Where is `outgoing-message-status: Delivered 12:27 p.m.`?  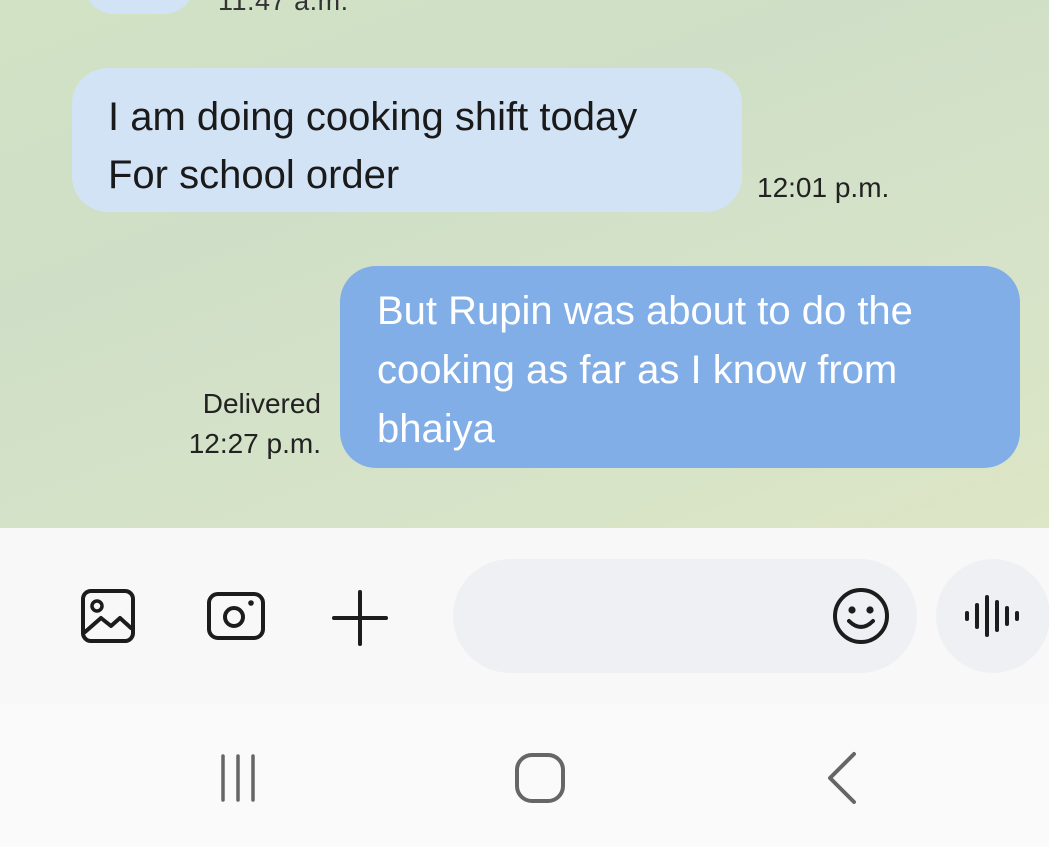
outgoing-message-status: Delivered 12:27 p.m. is located at coordinates (255, 424).